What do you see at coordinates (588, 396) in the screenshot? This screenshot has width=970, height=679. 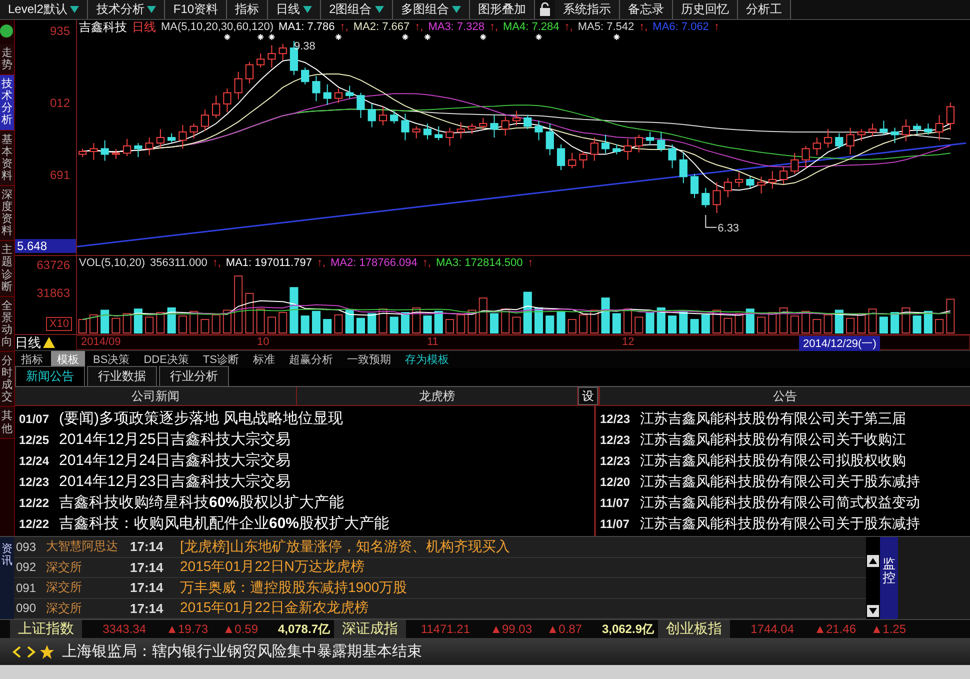 I see `settings-button: 设` at bounding box center [588, 396].